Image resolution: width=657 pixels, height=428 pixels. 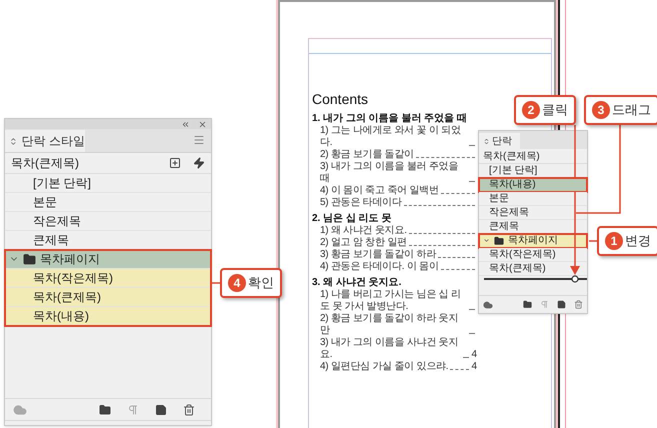 I want to click on contents-title: Contents, so click(x=341, y=99).